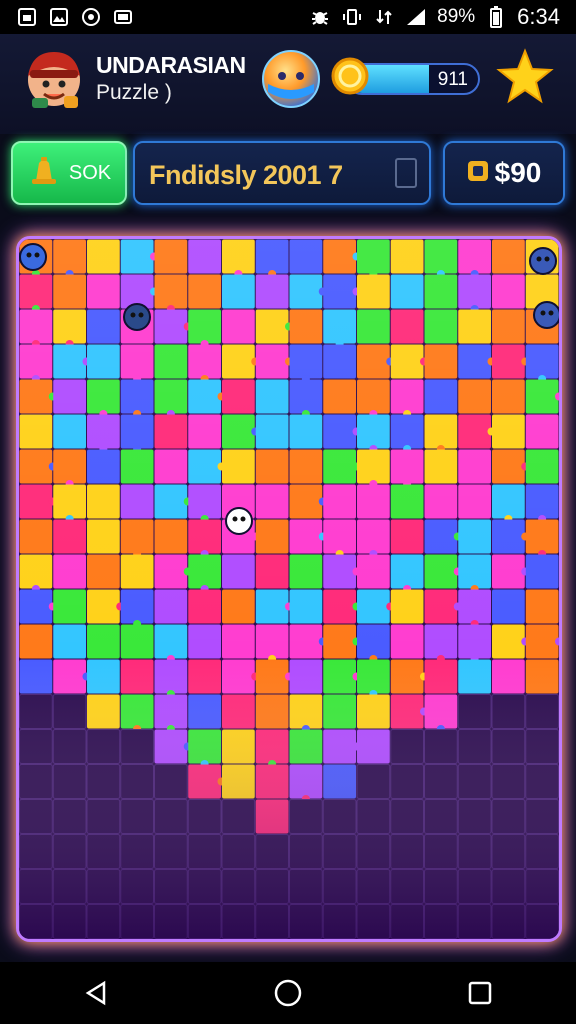  What do you see at coordinates (538, 16) in the screenshot?
I see `clock: 6:34` at bounding box center [538, 16].